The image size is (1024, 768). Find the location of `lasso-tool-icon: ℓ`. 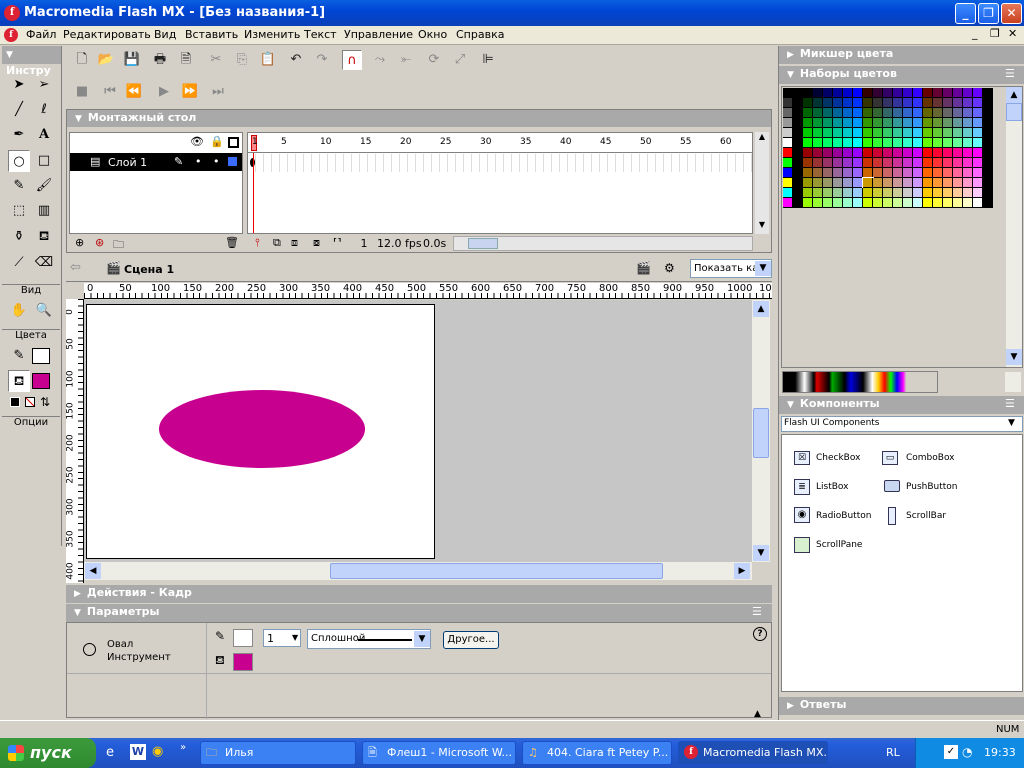

lasso-tool-icon: ℓ is located at coordinates (44, 110).